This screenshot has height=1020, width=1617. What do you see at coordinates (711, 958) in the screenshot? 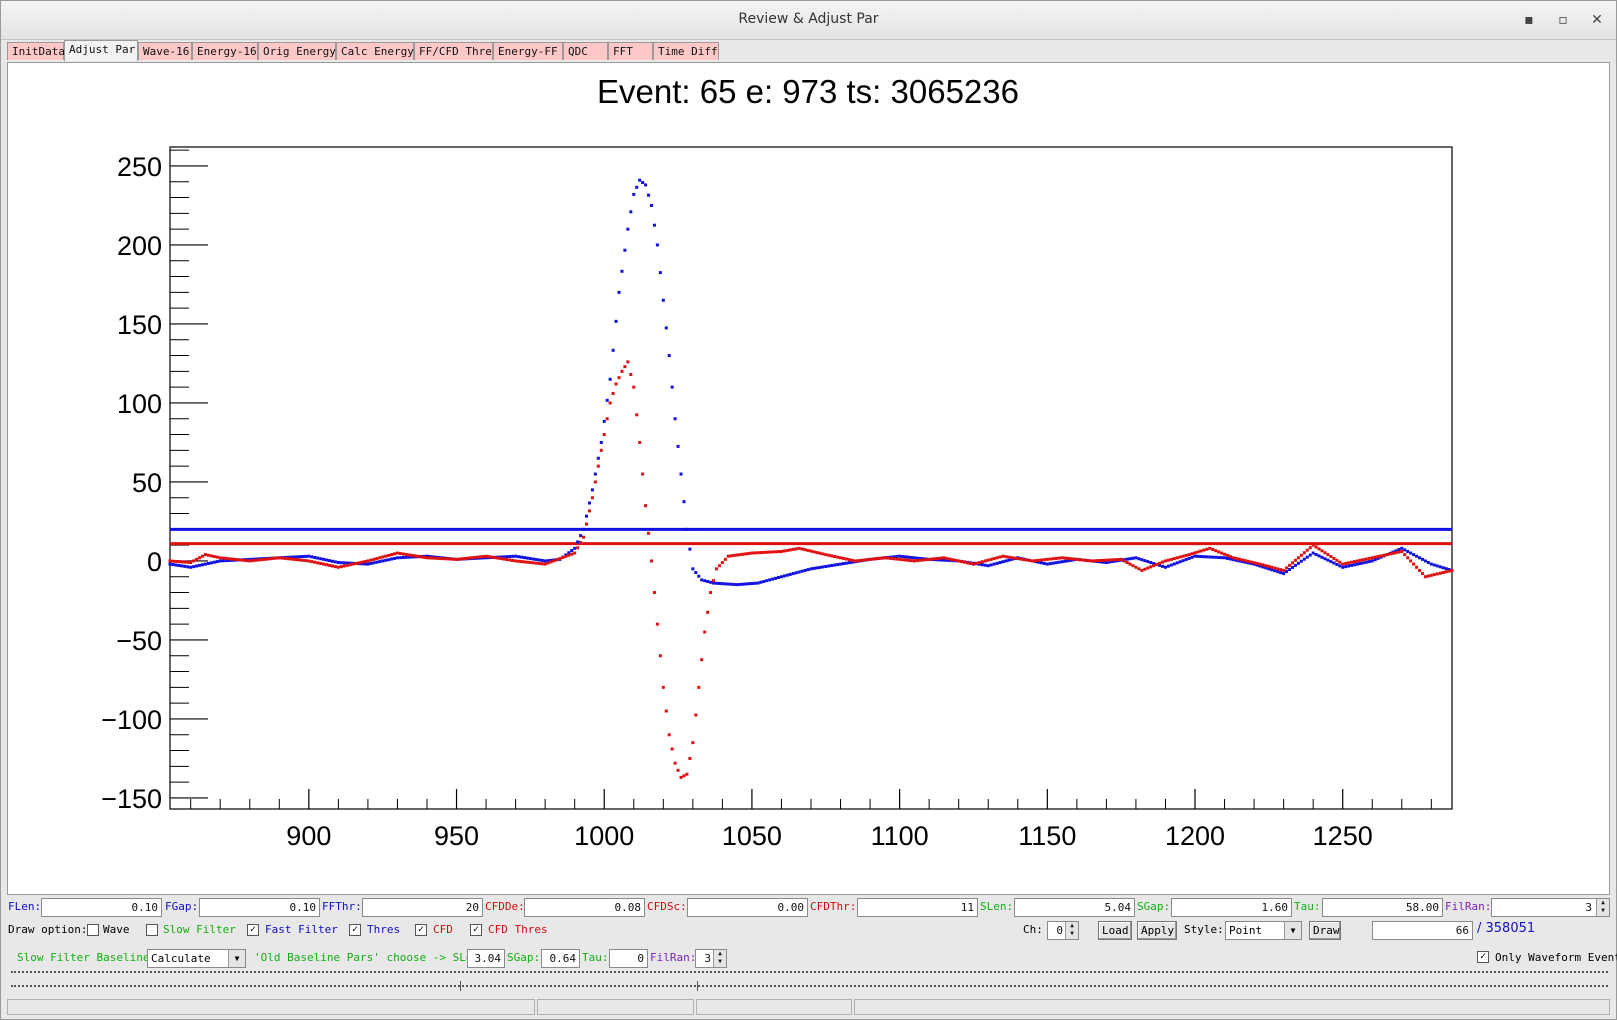
I see `old-filran-input: 3 ▲ ▼` at bounding box center [711, 958].